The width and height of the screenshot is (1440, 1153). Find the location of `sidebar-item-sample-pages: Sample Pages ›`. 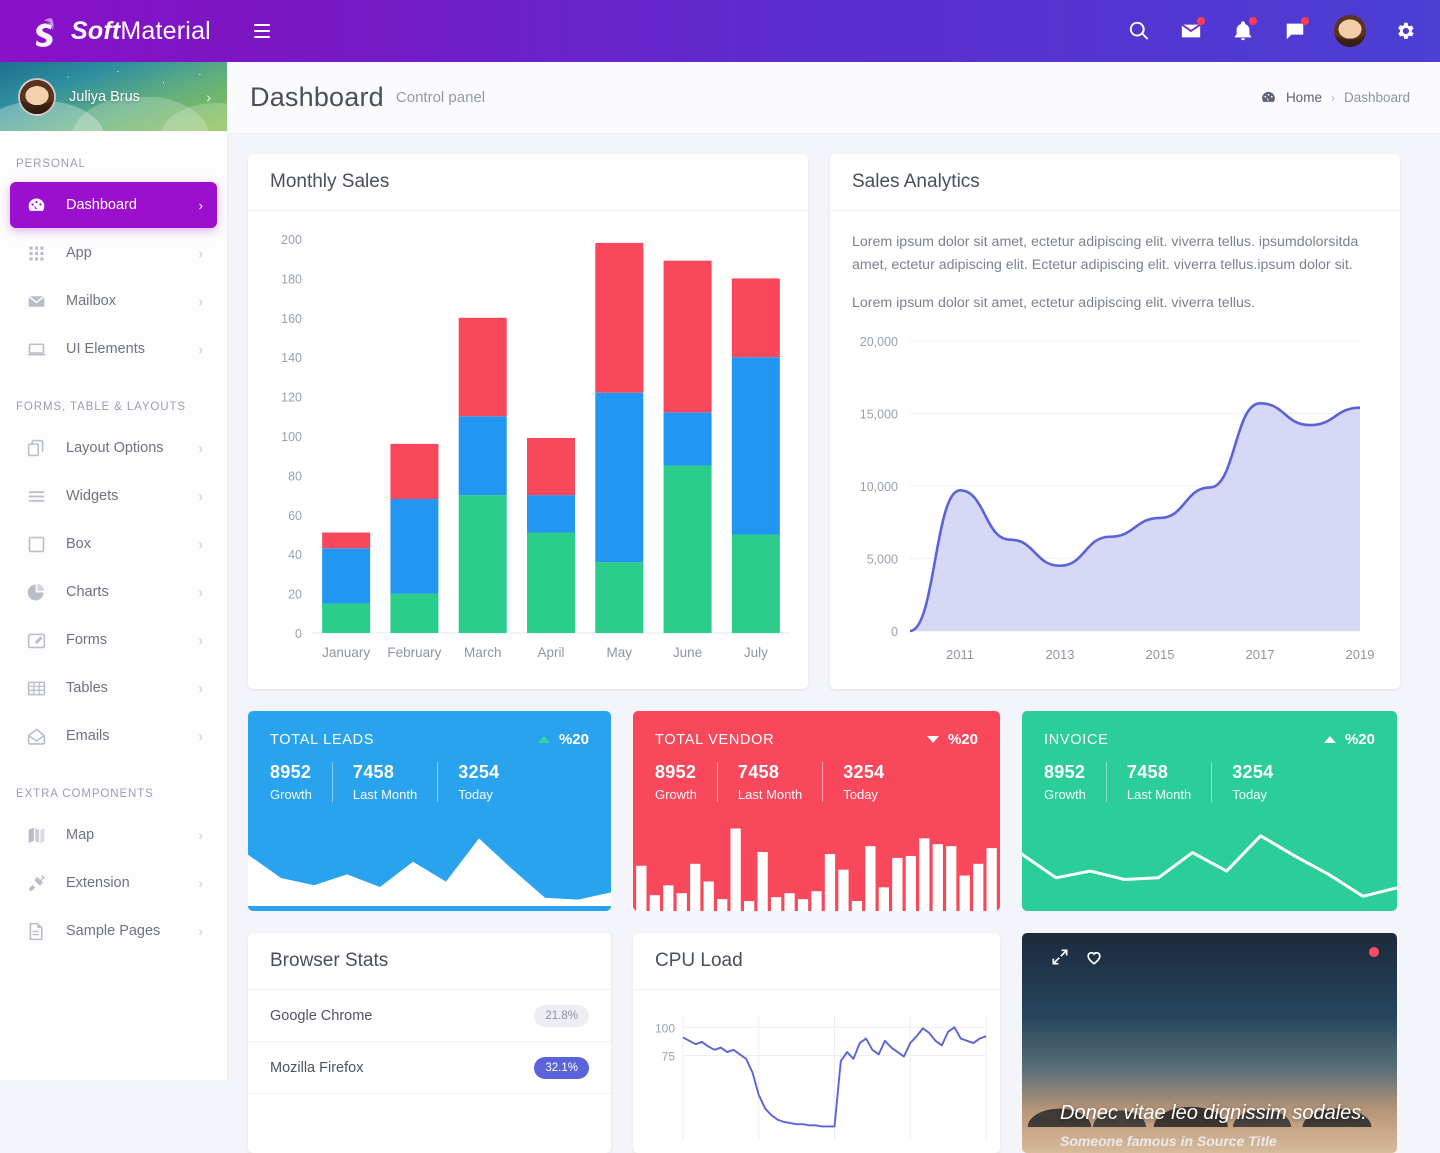

sidebar-item-sample-pages: Sample Pages › is located at coordinates (113, 931).